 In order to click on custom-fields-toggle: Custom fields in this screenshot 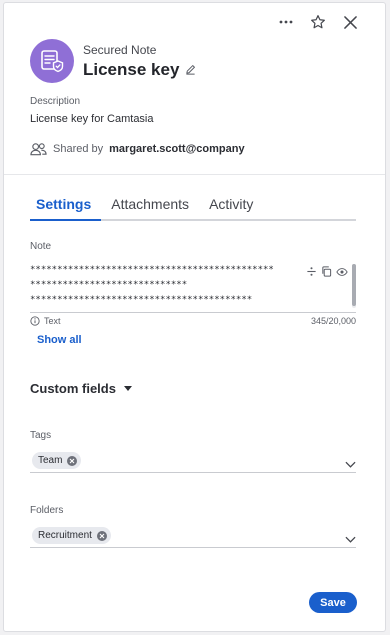, I will do `click(81, 388)`.